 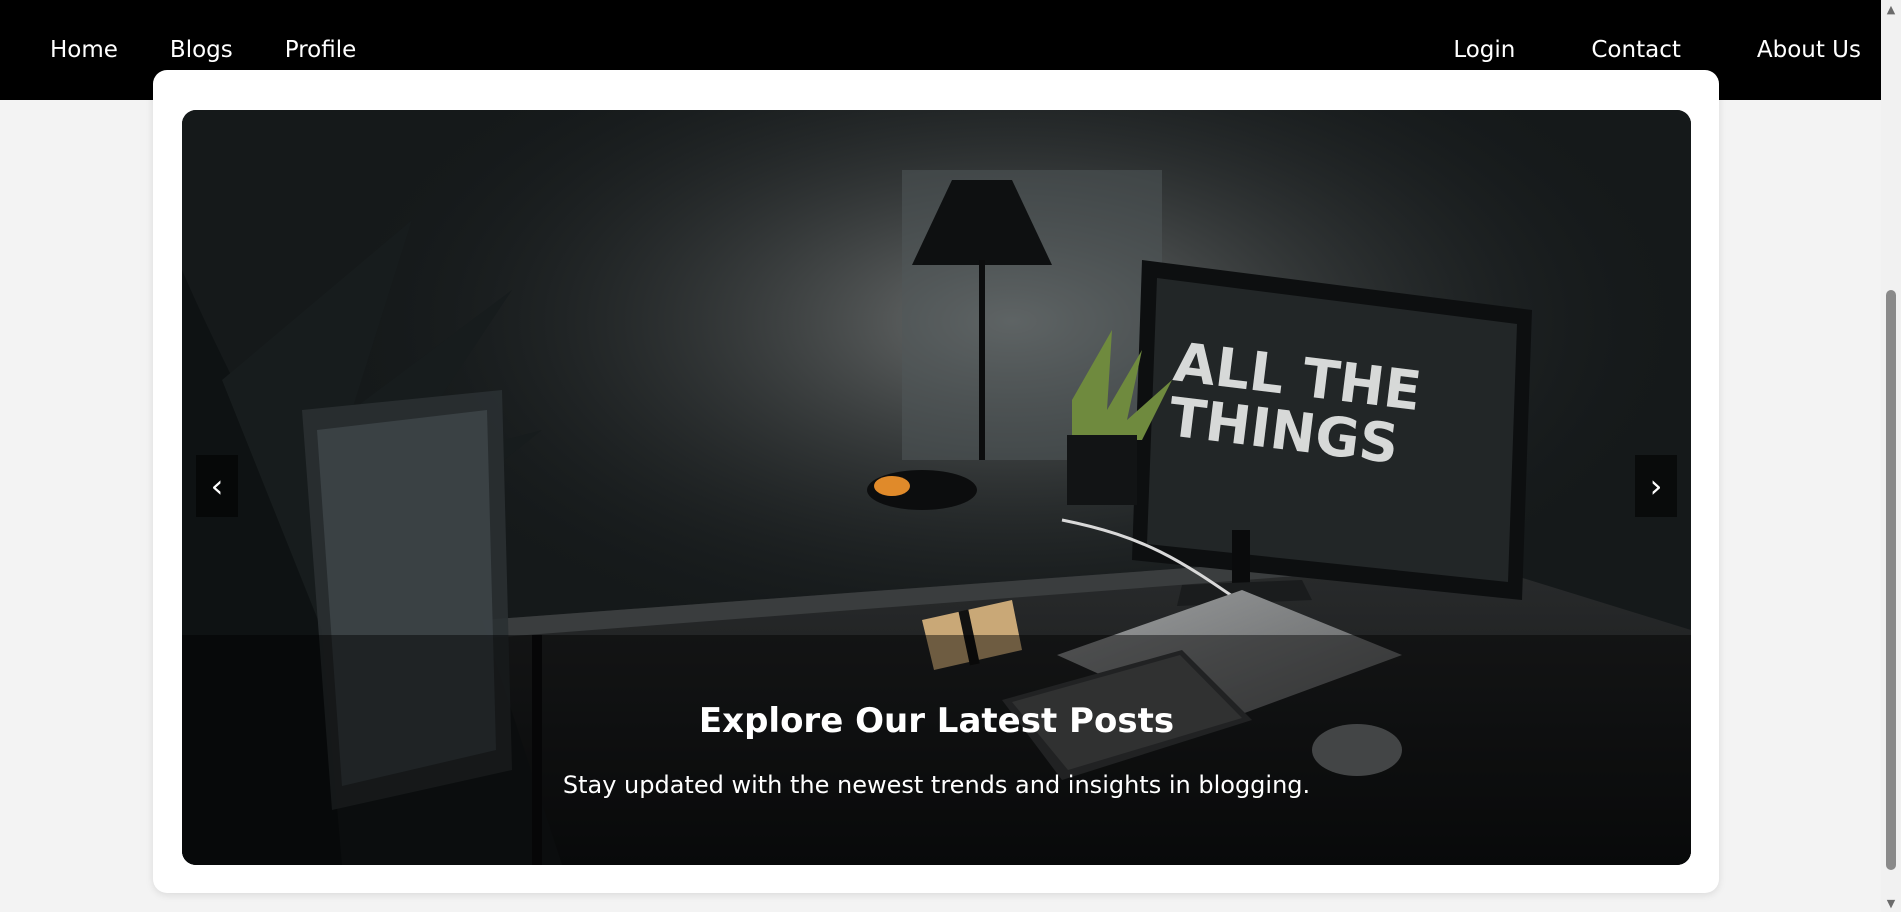 I want to click on triangle-up-icon: ▲, so click(x=1891, y=9).